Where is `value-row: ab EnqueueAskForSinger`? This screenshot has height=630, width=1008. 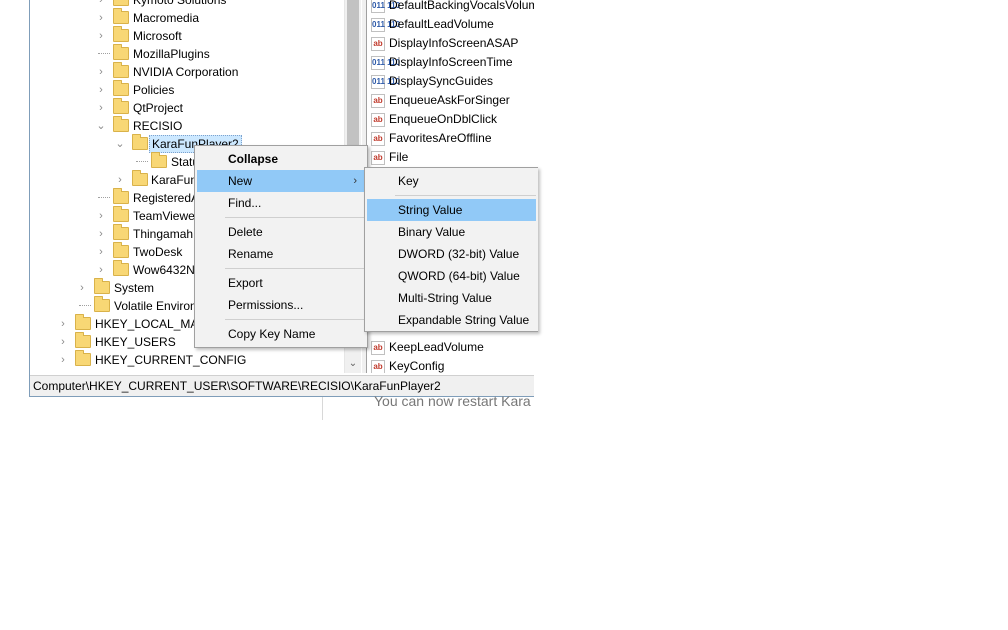
value-row: ab EnqueueAskForSinger is located at coordinates (440, 100).